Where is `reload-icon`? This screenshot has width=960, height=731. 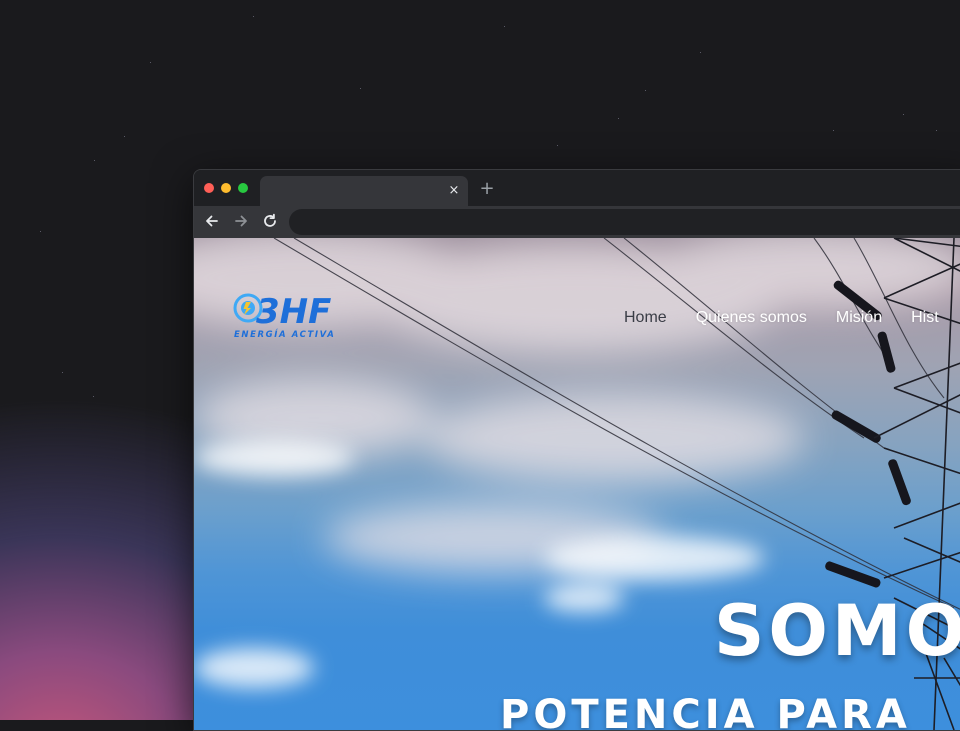 reload-icon is located at coordinates (270, 221).